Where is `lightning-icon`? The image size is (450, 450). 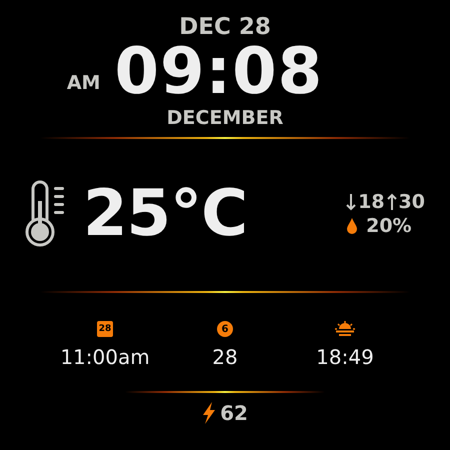
lightning-icon is located at coordinates (209, 413).